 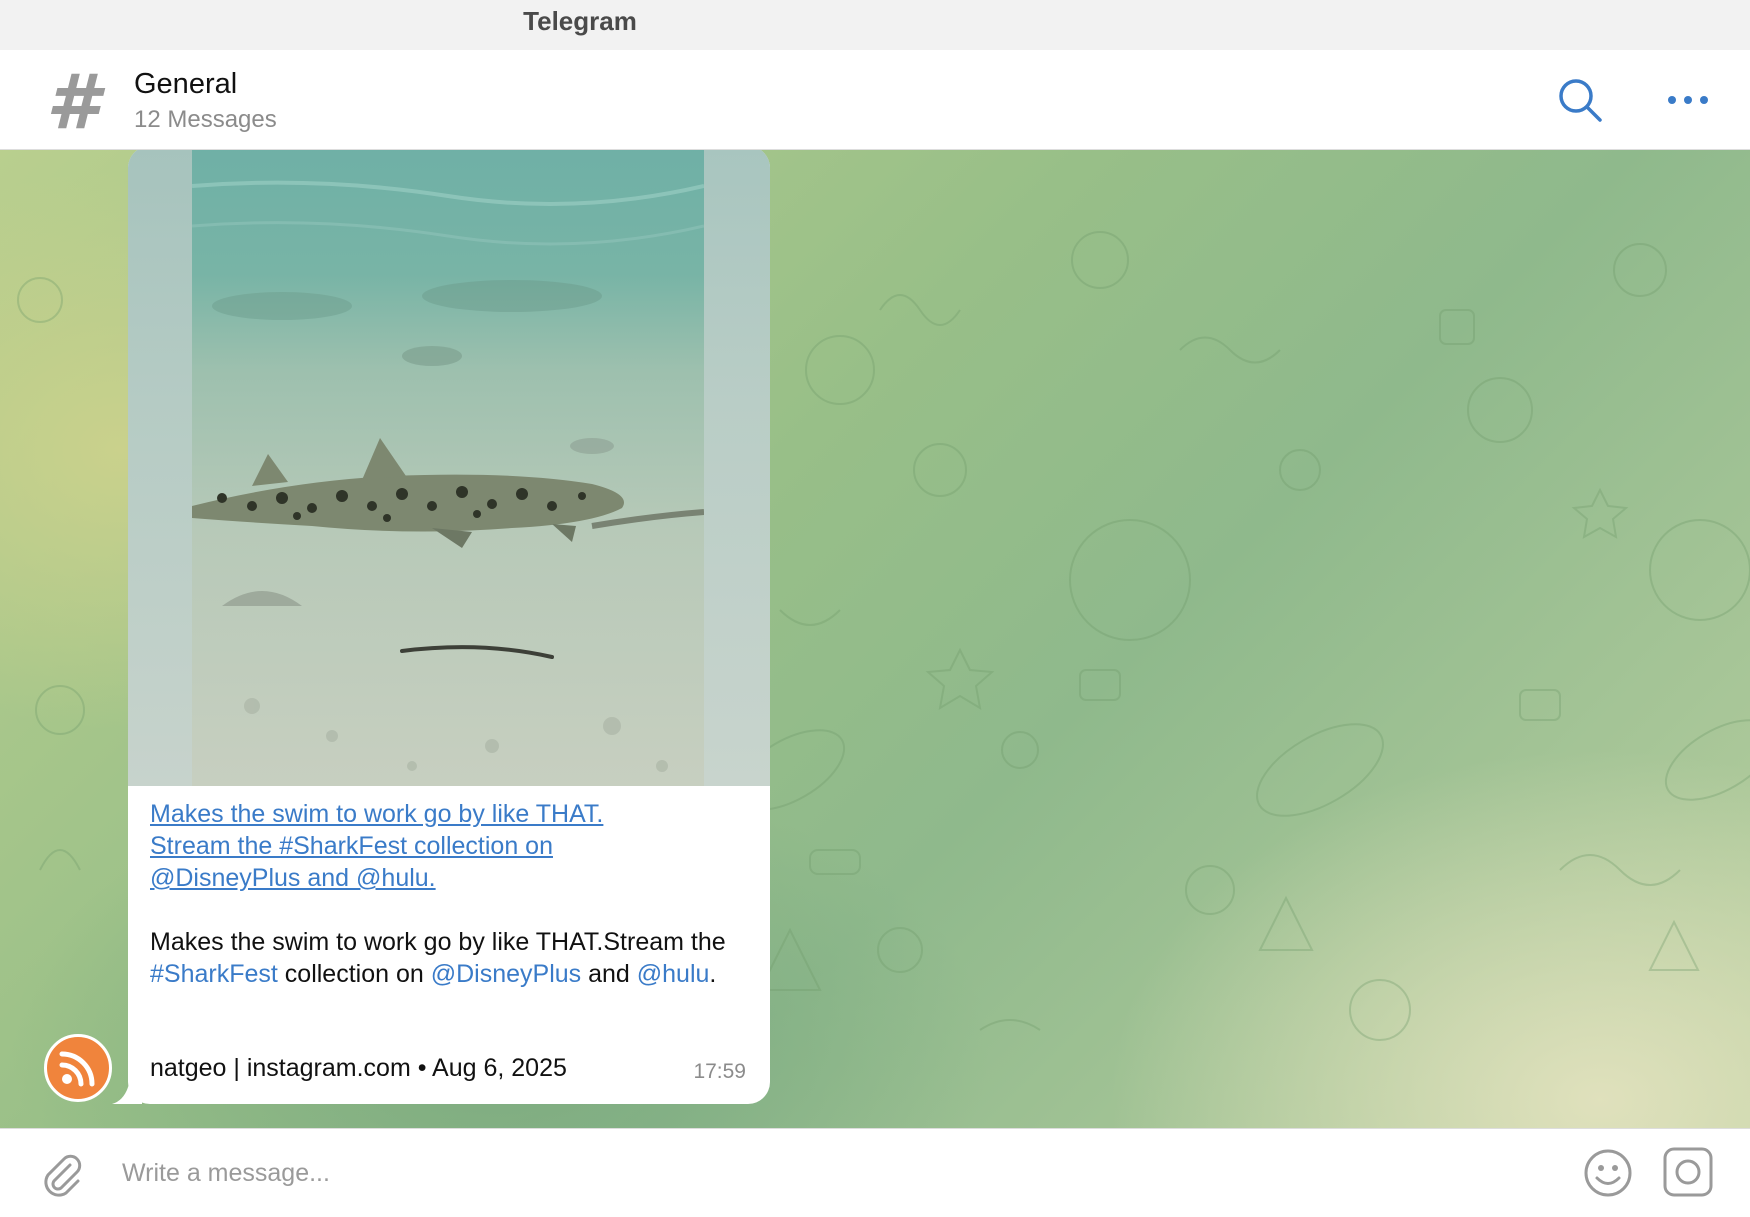 What do you see at coordinates (185, 84) in the screenshot?
I see `channel-title: General` at bounding box center [185, 84].